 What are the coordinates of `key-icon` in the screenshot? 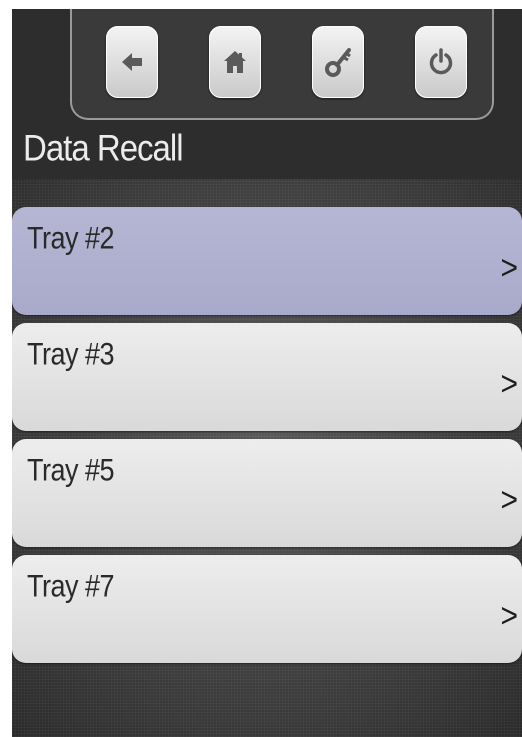 It's located at (338, 62).